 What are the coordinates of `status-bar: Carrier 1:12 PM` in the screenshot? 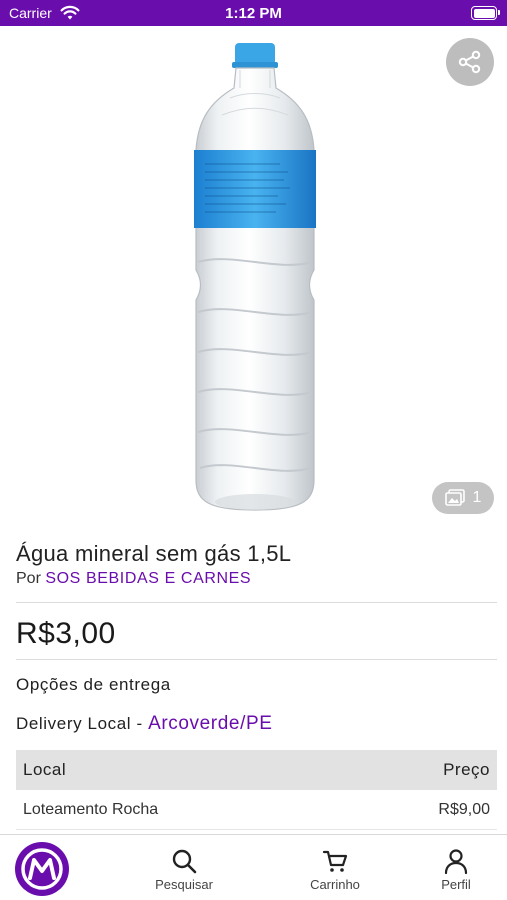 It's located at (253, 13).